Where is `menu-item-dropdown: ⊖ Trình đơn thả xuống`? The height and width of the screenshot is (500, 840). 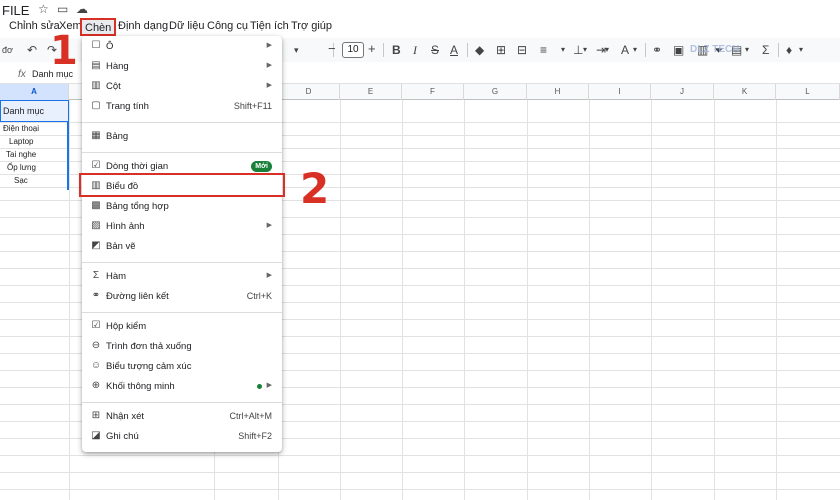
menu-item-dropdown: ⊖ Trình đơn thả xuống is located at coordinates (182, 347).